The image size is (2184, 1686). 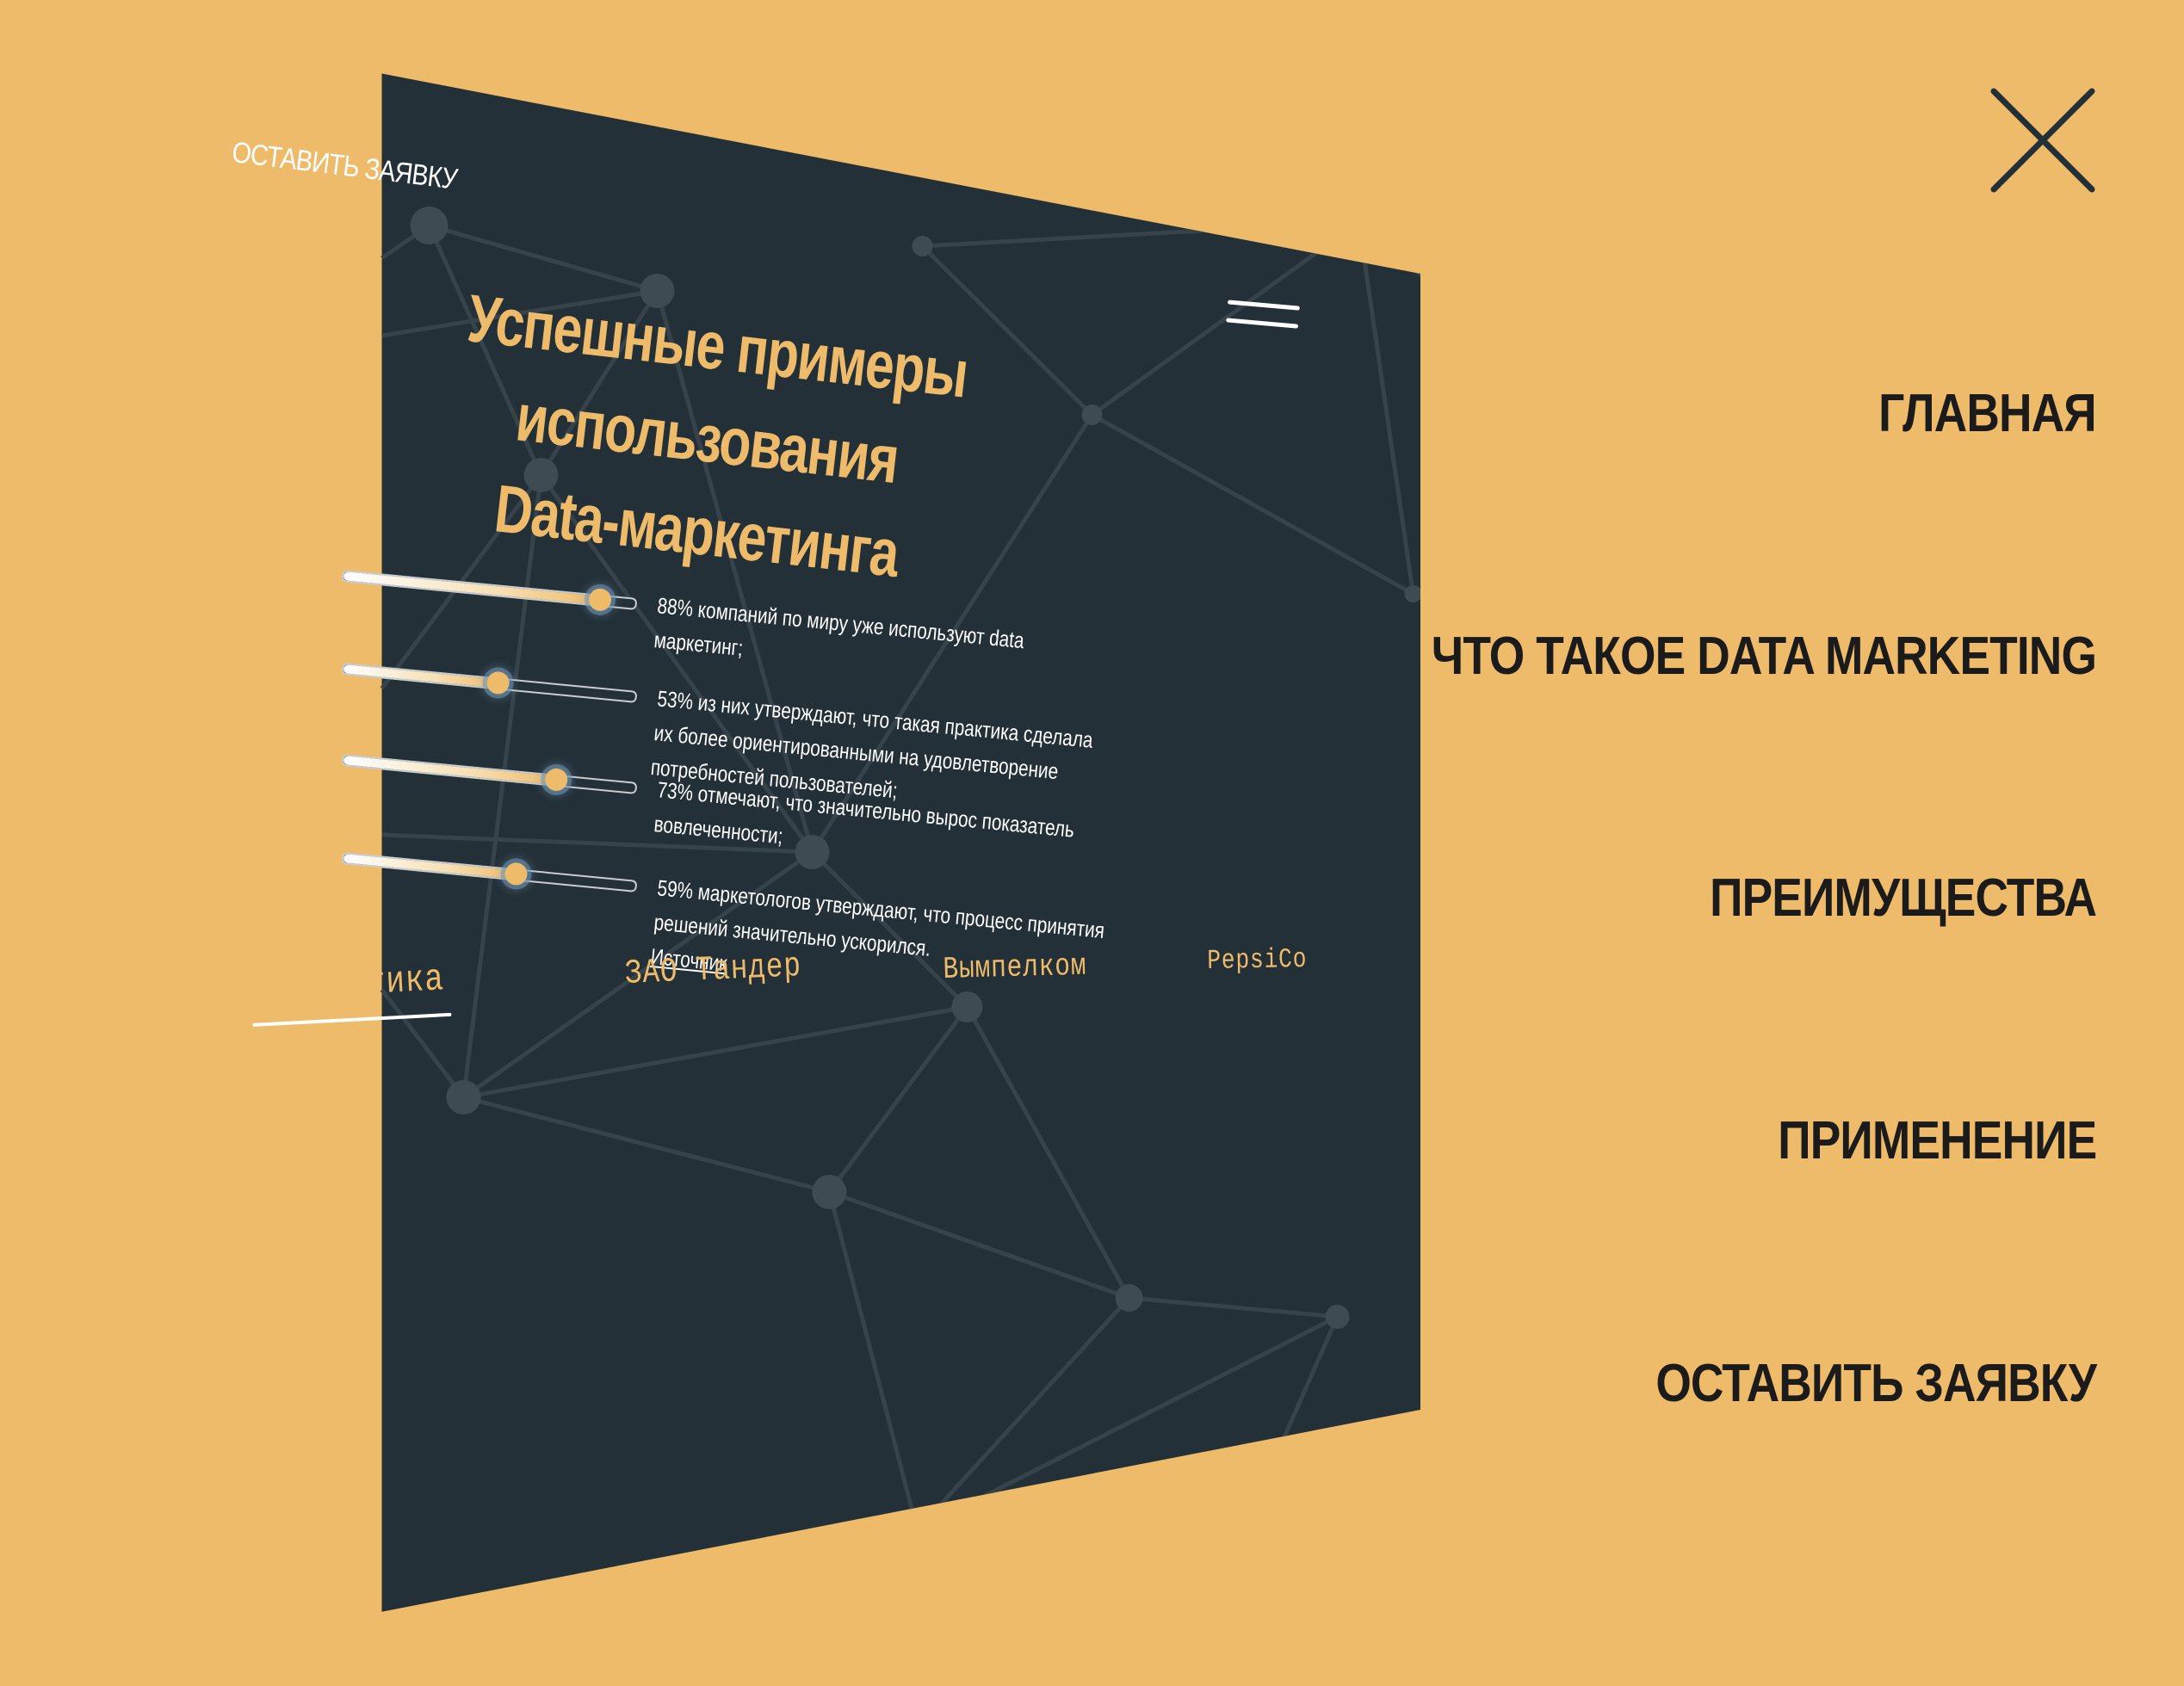 I want to click on menu-item-apply: ОСТАВИТЬ ЗАЯВКУ, so click(x=1876, y=1383).